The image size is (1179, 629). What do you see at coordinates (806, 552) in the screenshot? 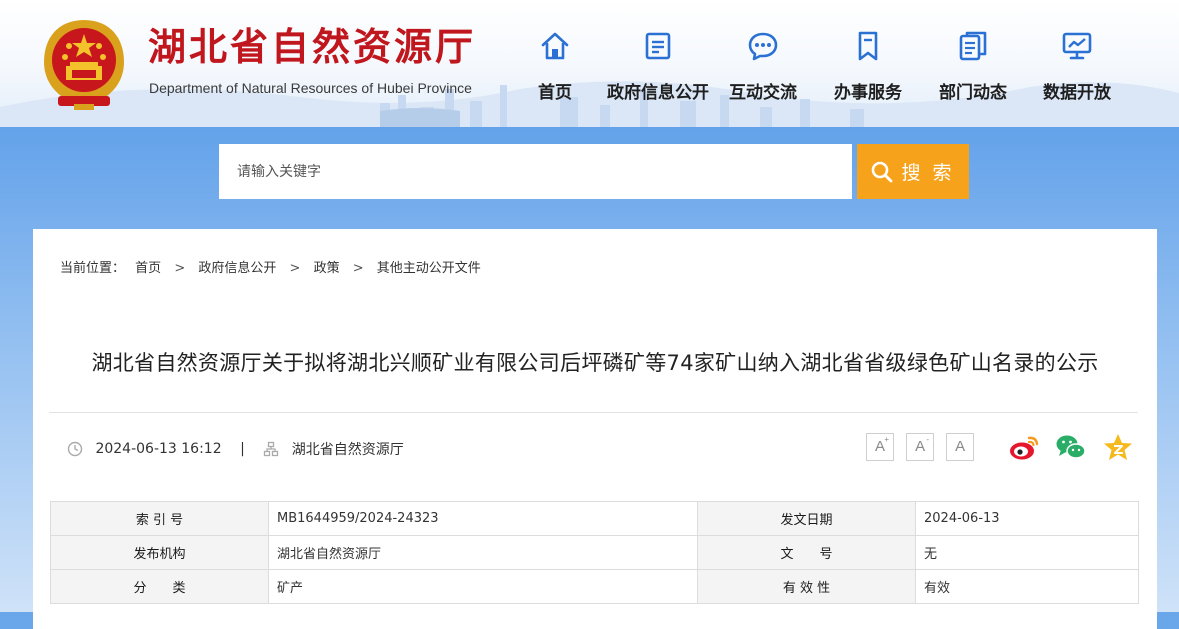
I see `document-number-label: 文 号` at bounding box center [806, 552].